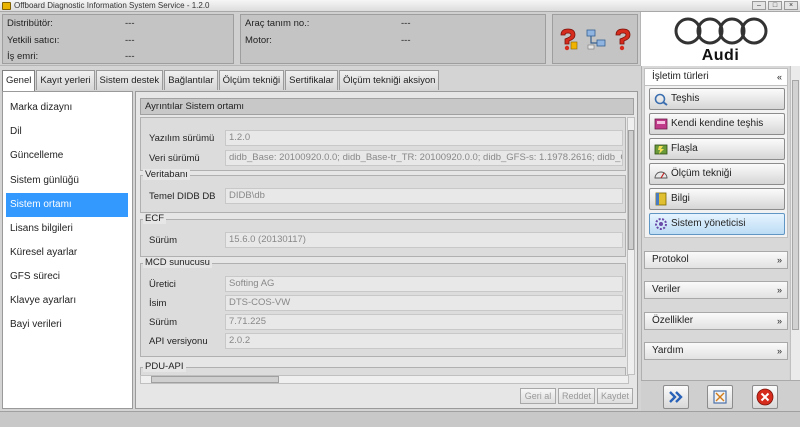 This screenshot has width=800, height=427. Describe the element at coordinates (67, 301) in the screenshot. I see `nav-item-keyboard: Klavye ayarları` at that location.